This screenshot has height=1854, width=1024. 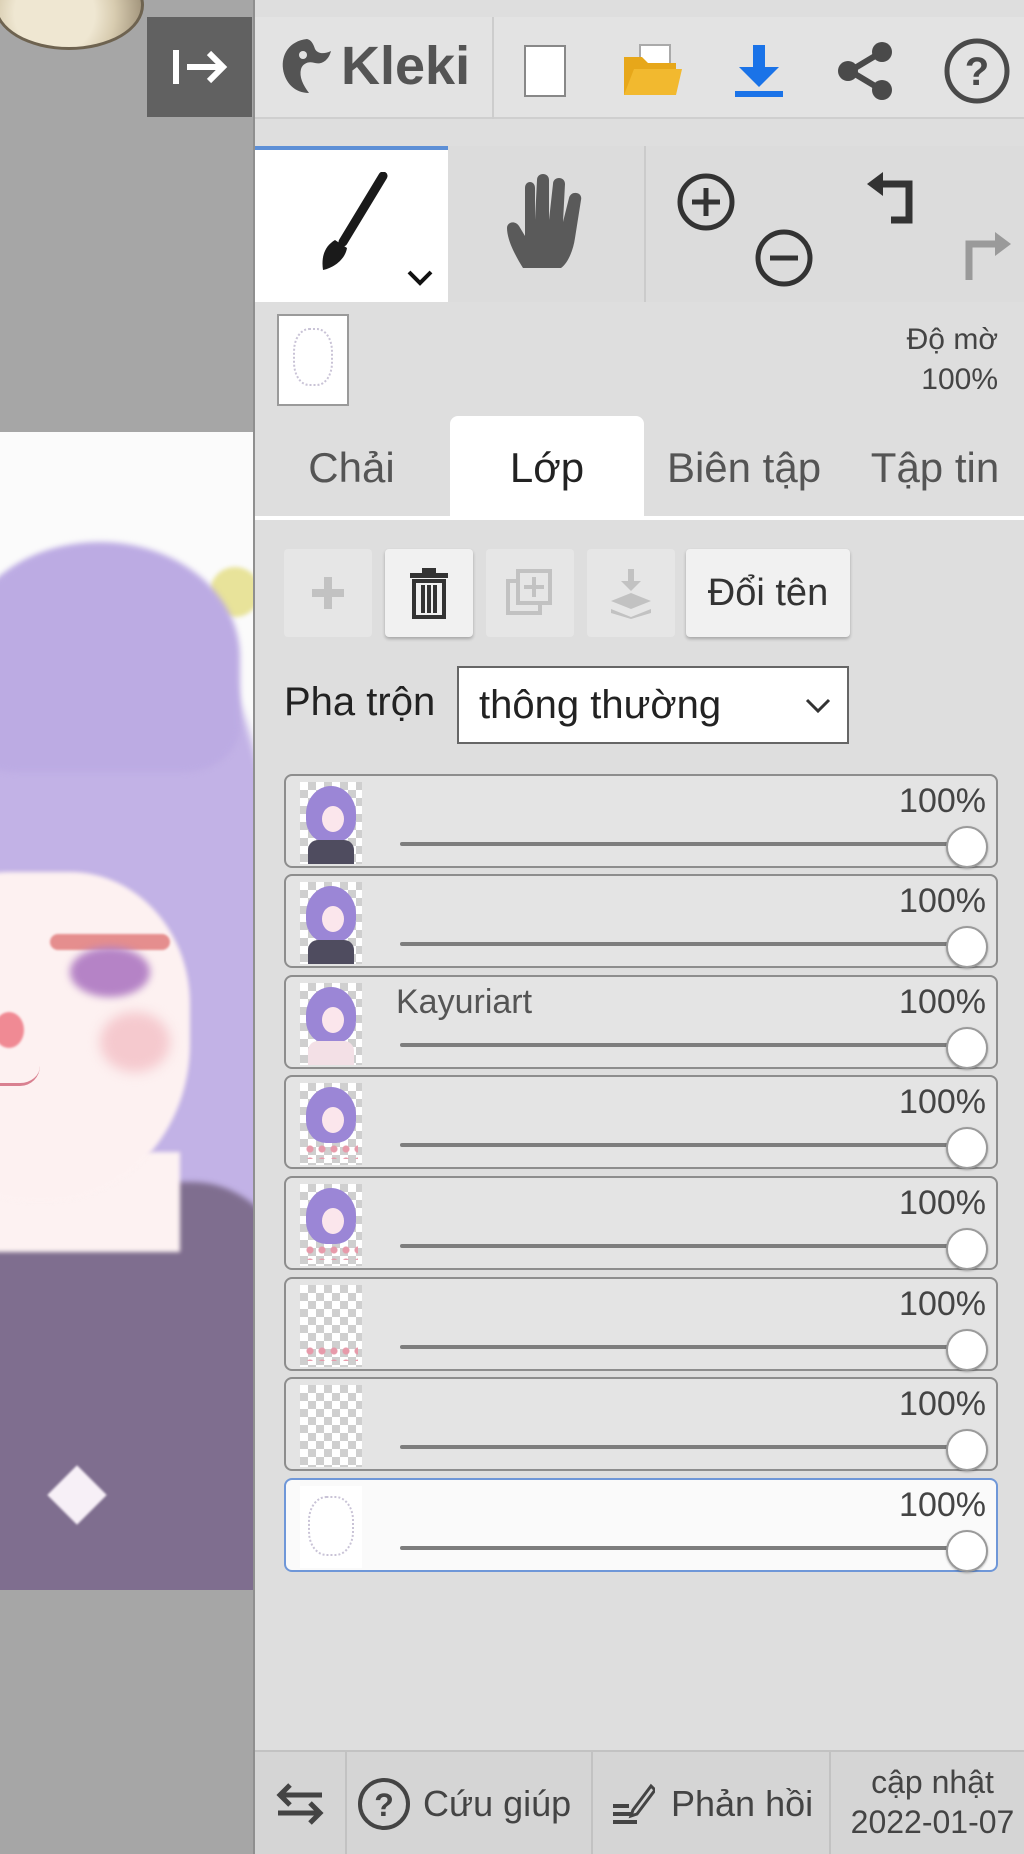 What do you see at coordinates (934, 468) in the screenshot?
I see `tab-file: Tập tin` at bounding box center [934, 468].